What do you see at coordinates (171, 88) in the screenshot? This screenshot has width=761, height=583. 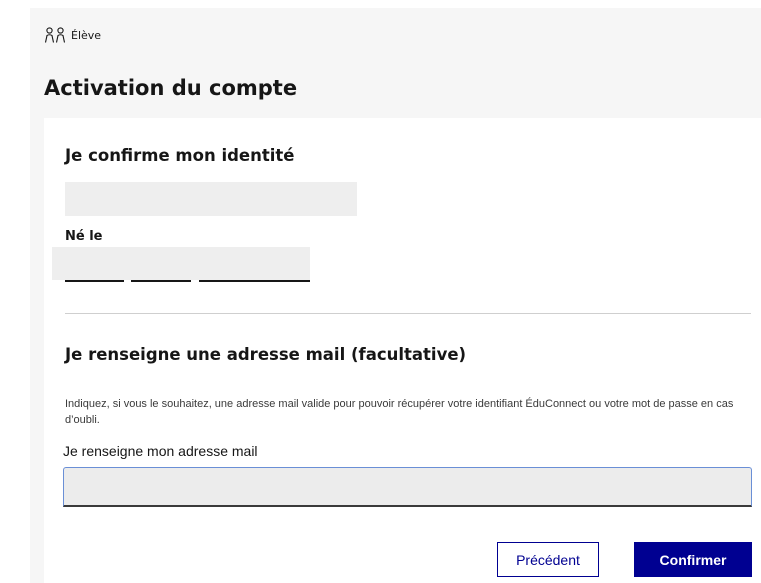 I see `page-title: Activation du compte` at bounding box center [171, 88].